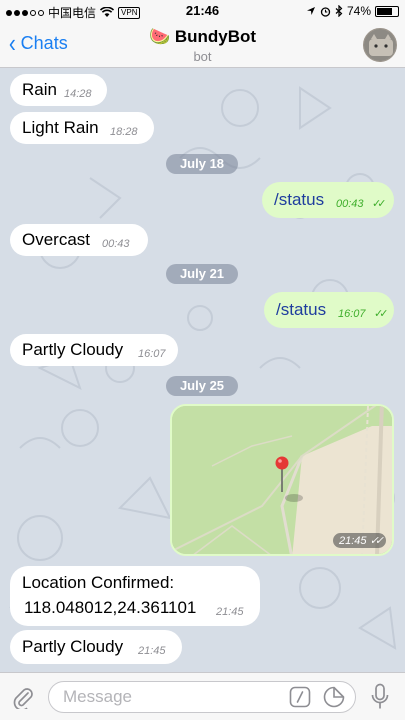 The height and width of the screenshot is (720, 405). I want to click on location-map: 21:45 ✓✓, so click(282, 480).